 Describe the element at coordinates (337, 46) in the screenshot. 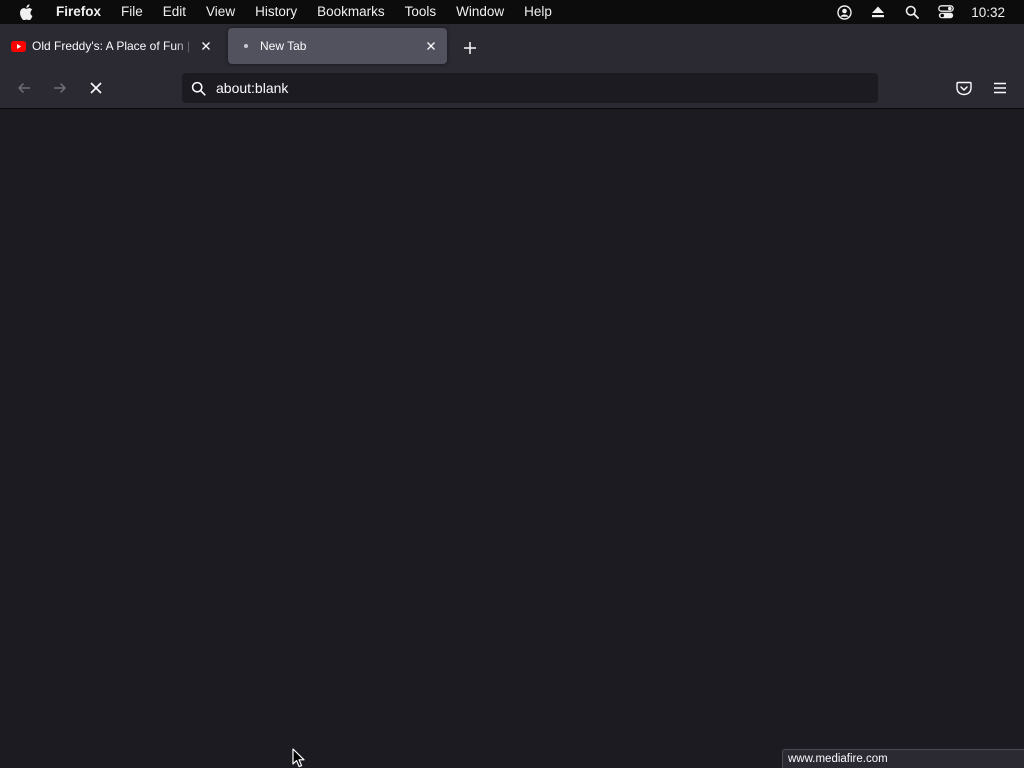

I see `tab-new-tab: New Tab` at that location.